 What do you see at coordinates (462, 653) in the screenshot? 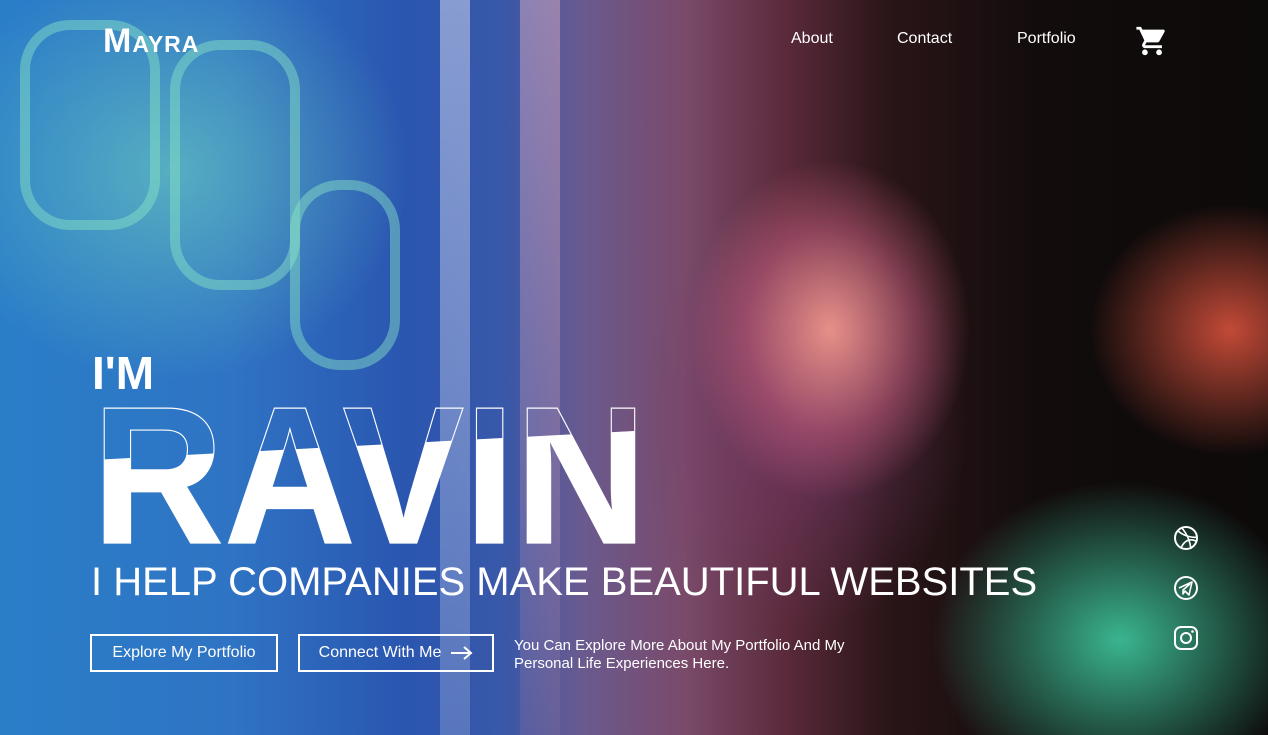
I see `arrow-right-icon` at bounding box center [462, 653].